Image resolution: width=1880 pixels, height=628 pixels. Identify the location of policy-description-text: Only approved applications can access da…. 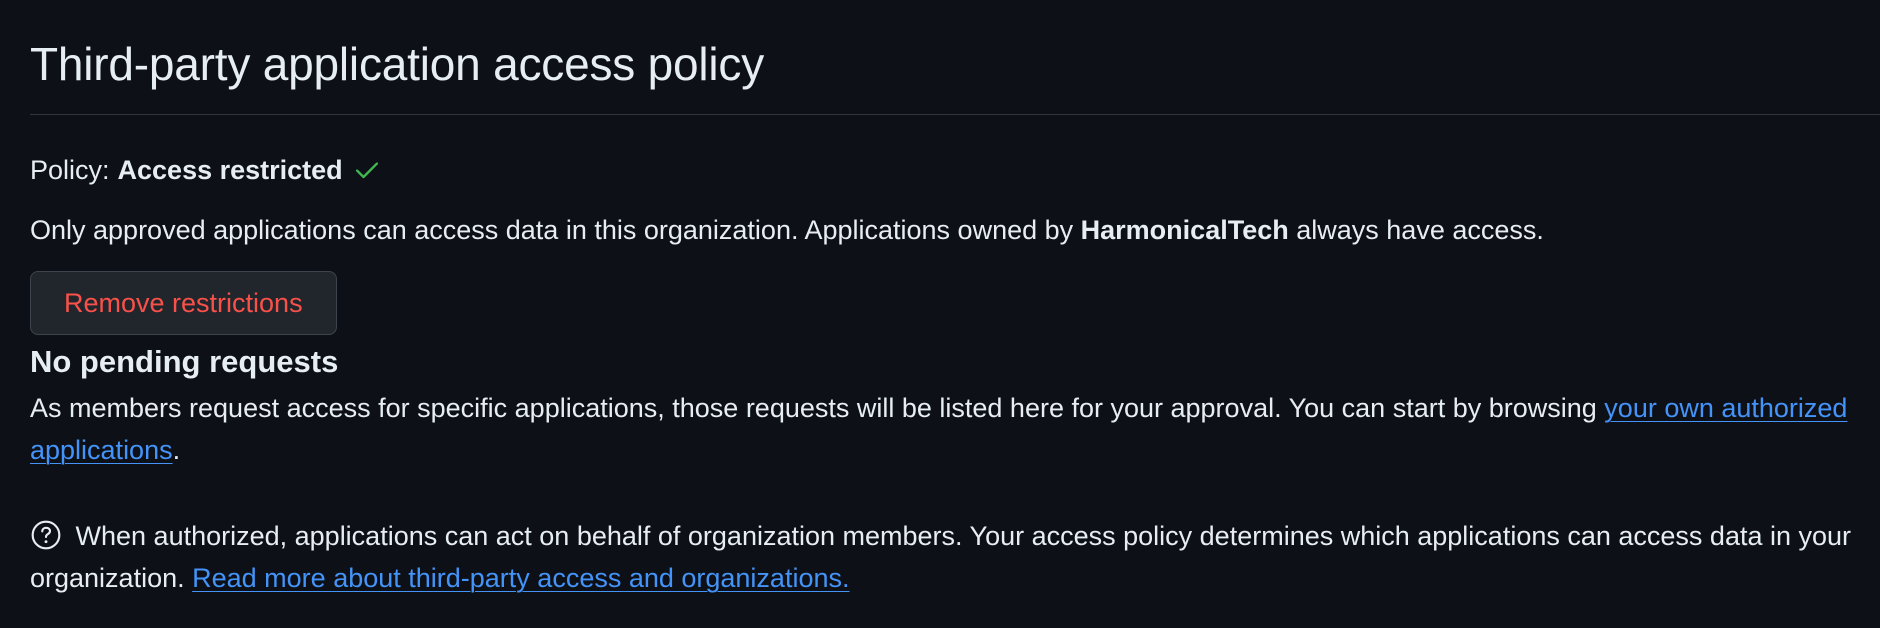
(552, 230).